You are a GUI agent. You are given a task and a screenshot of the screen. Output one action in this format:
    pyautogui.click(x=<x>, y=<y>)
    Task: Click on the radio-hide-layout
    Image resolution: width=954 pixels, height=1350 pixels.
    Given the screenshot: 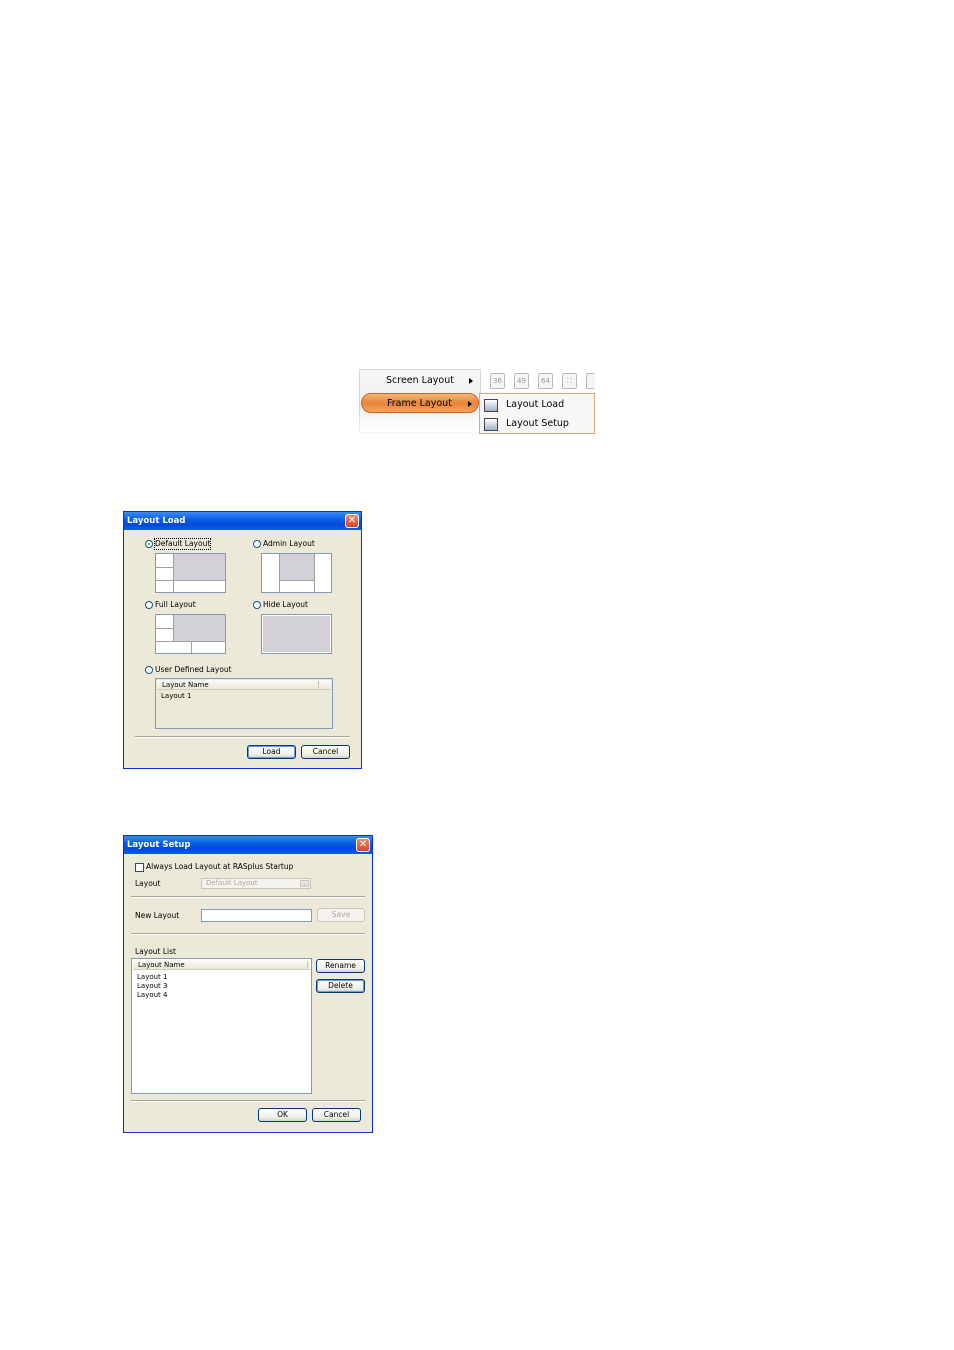 What is the action you would take?
    pyautogui.click(x=257, y=605)
    